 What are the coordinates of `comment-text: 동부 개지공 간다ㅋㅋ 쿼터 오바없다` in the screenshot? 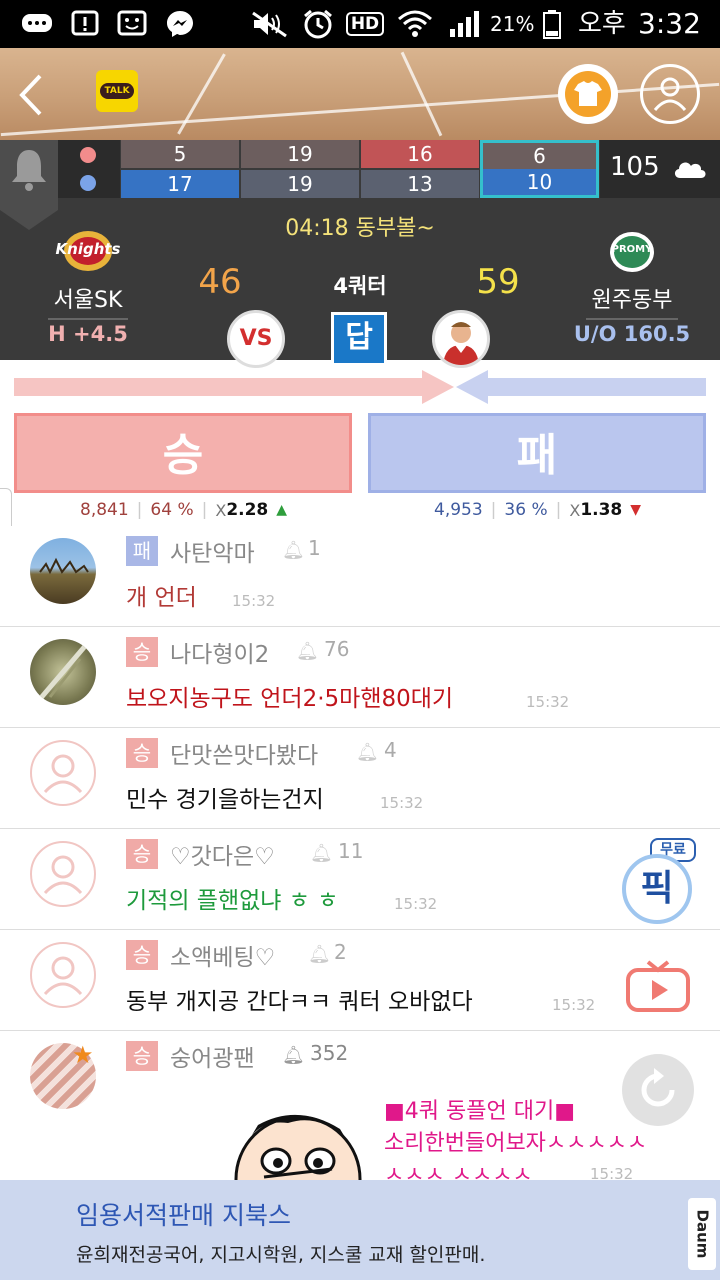 It's located at (299, 1002).